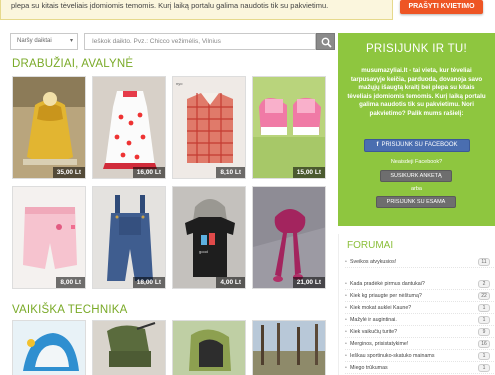  What do you see at coordinates (416, 49) in the screenshot?
I see `login-title: PRISIJUNK IR TU!` at bounding box center [416, 49].